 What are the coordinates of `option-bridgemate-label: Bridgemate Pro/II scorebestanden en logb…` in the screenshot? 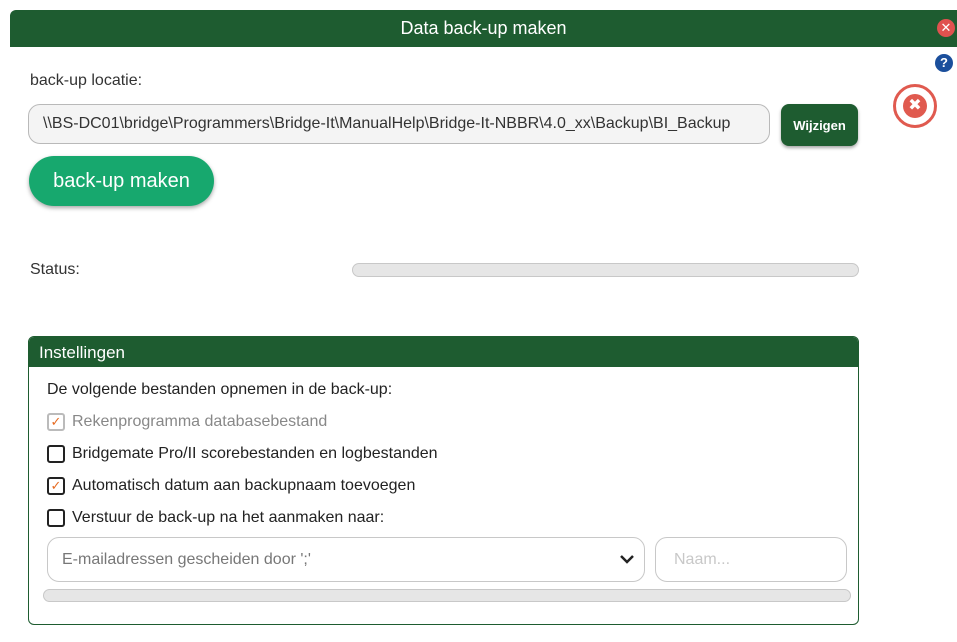 It's located at (255, 453).